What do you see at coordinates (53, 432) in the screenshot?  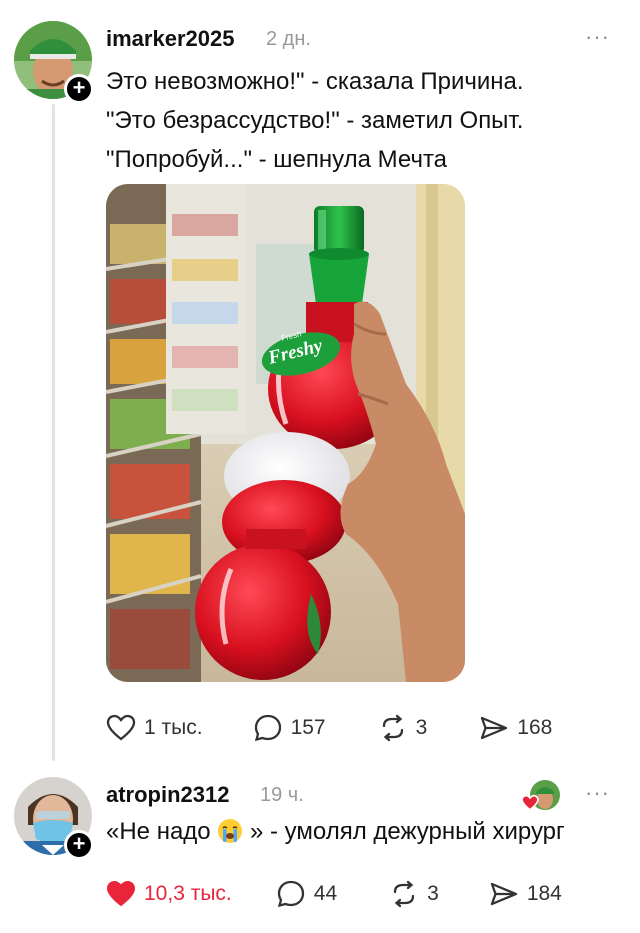 I see `thread-line` at bounding box center [53, 432].